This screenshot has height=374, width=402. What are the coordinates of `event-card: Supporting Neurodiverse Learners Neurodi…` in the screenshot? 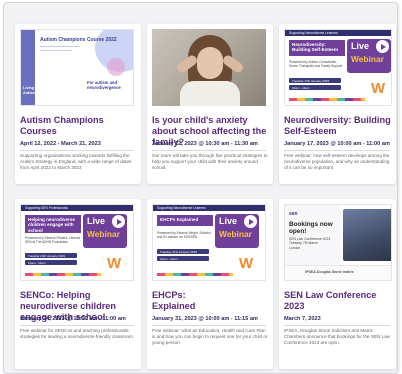 It's located at (337, 104).